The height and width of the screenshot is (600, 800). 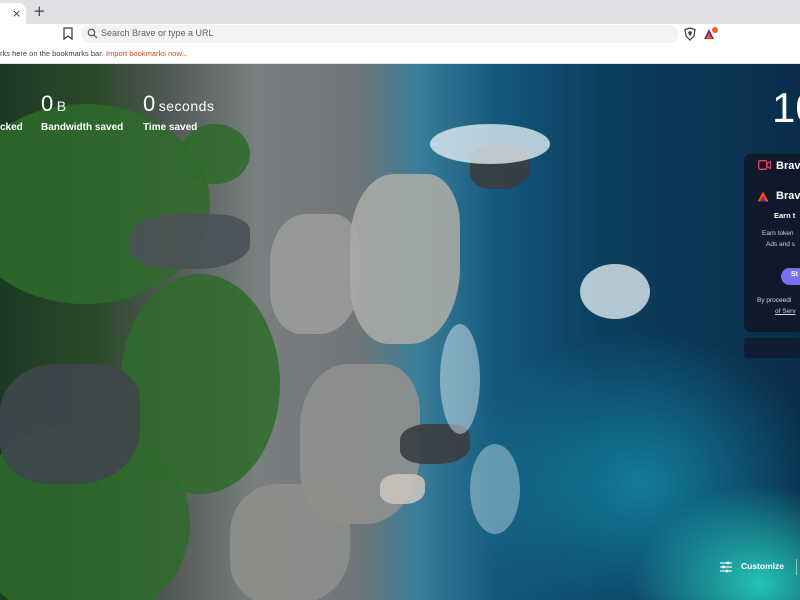 I want to click on brave-shield-icon, so click(x=690, y=34).